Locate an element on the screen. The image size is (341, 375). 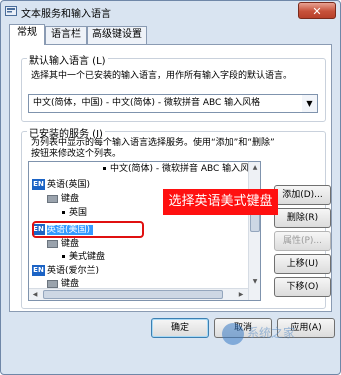
horizontal-scrollbar: ◀ ▶ is located at coordinates (138, 294).